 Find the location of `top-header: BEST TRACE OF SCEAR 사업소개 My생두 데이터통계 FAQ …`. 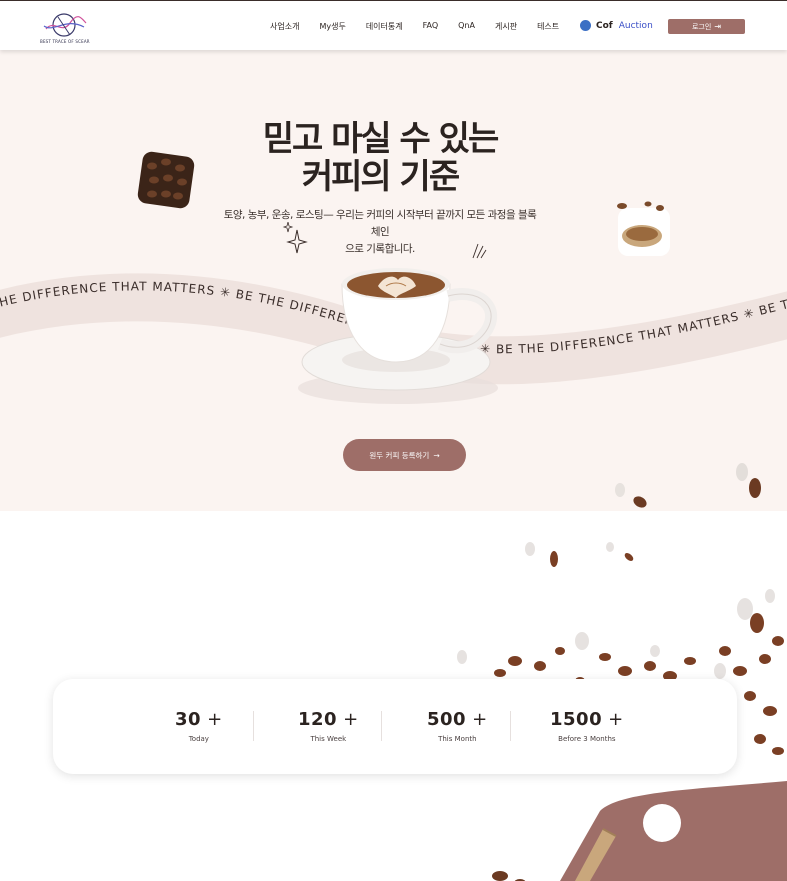

top-header: BEST TRACE OF SCEAR 사업소개 My생두 데이터통계 FAQ … is located at coordinates (393, 25).